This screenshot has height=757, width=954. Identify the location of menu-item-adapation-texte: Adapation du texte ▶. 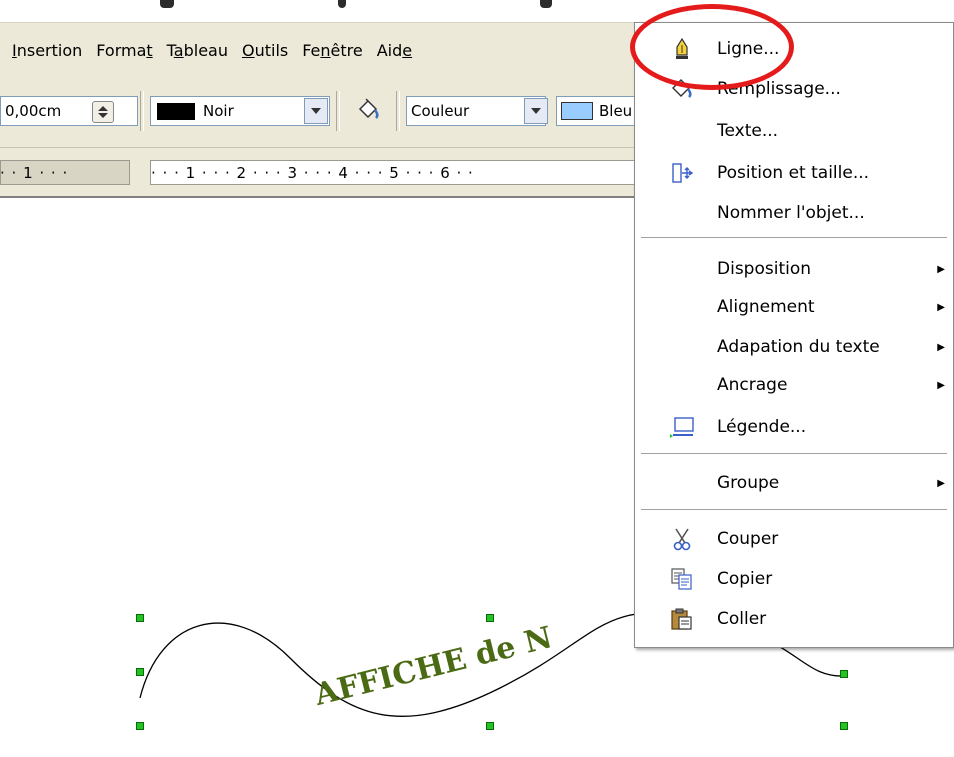
(794, 347).